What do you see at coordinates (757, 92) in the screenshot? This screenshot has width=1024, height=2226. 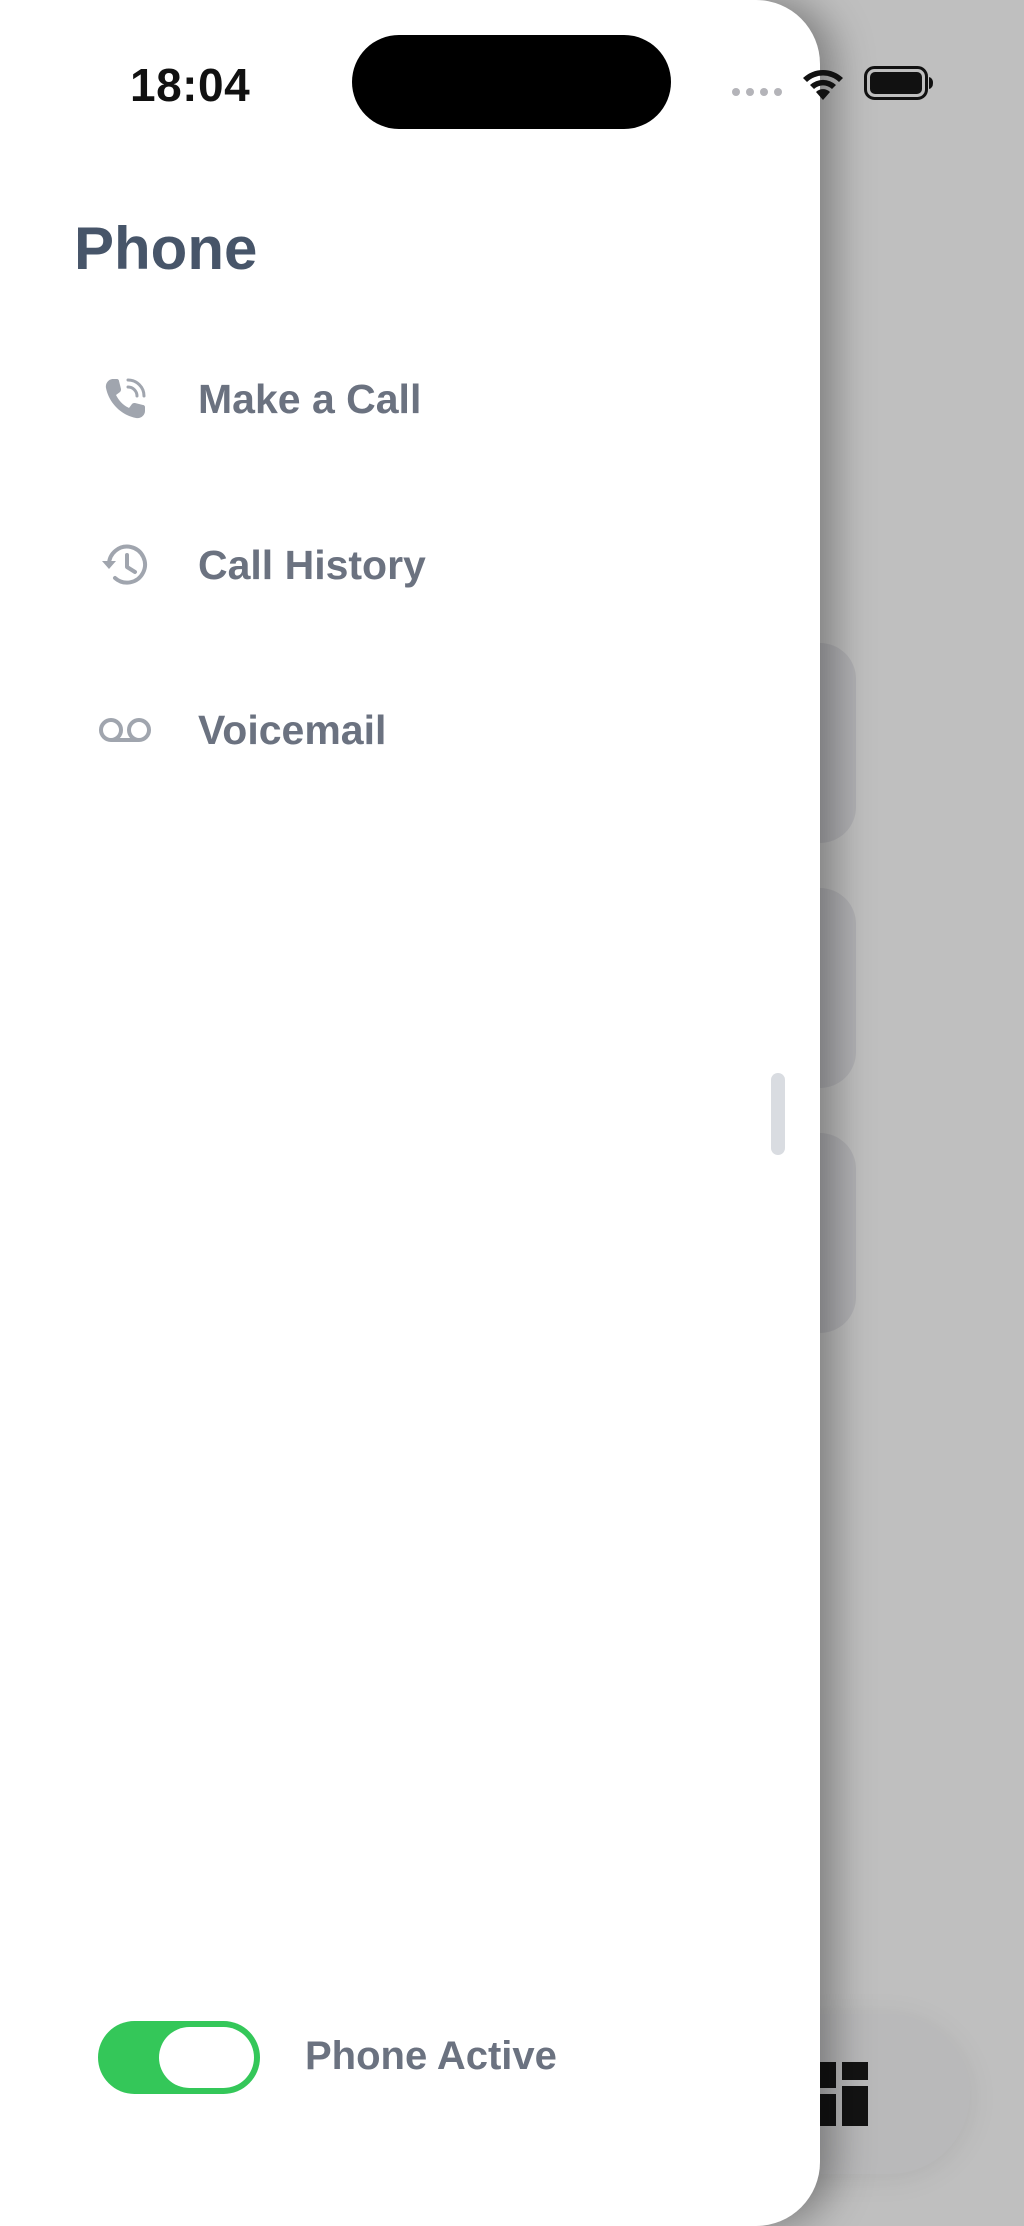 I see `cellular-signal-icon` at bounding box center [757, 92].